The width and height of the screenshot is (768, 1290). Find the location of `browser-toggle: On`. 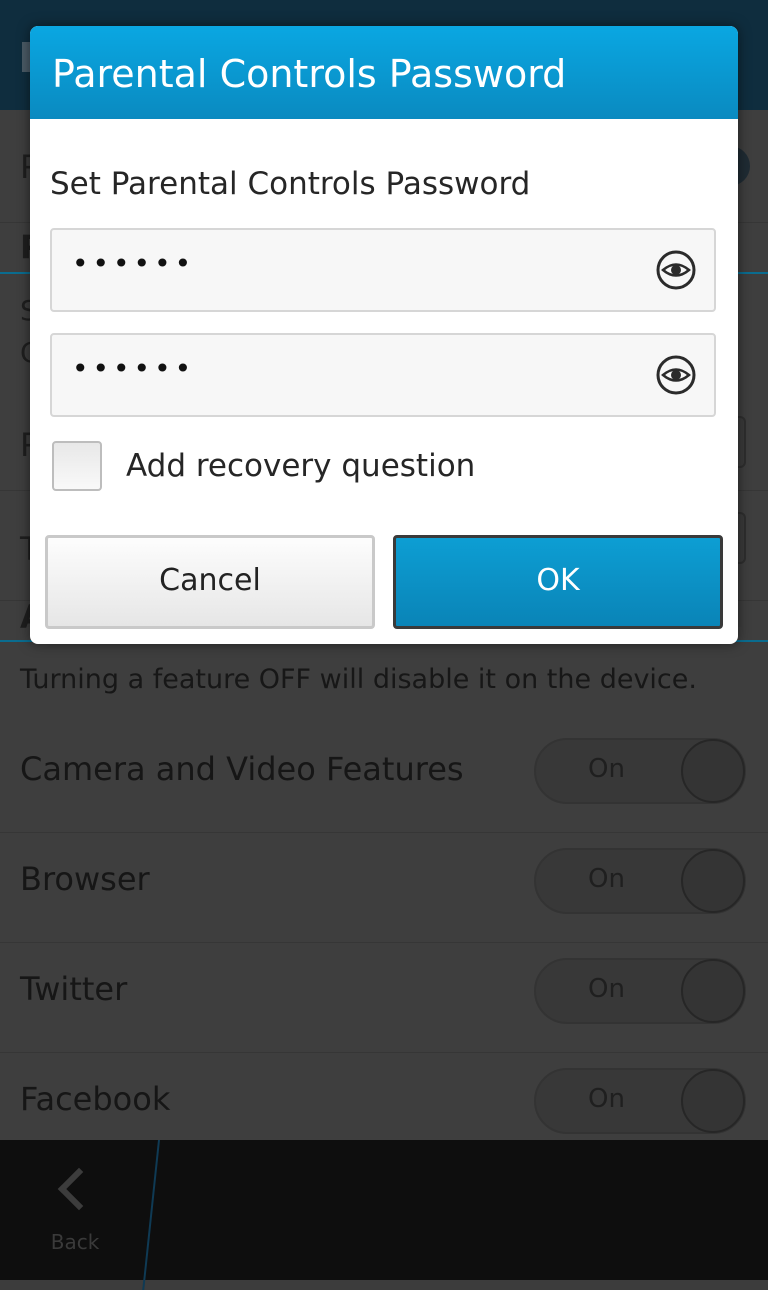

browser-toggle: On is located at coordinates (640, 881).